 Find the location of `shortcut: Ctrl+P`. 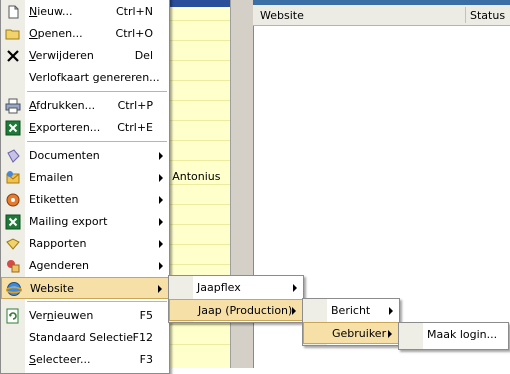

shortcut: Ctrl+P is located at coordinates (135, 105).